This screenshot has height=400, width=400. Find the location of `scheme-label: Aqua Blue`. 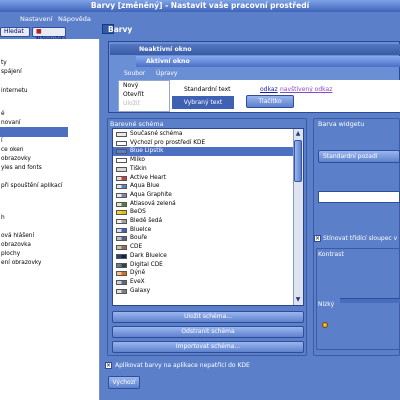

scheme-label: Aqua Blue is located at coordinates (145, 186).